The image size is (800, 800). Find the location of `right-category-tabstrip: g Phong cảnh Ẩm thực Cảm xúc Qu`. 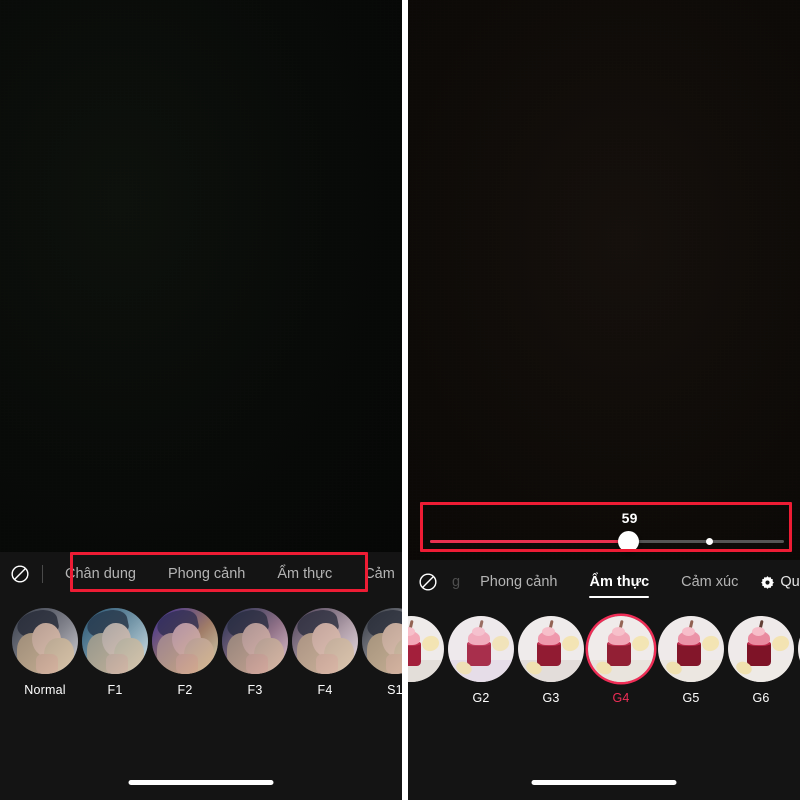

right-category-tabstrip: g Phong cảnh Ẩm thực Cảm xúc Qu is located at coordinates (604, 582).